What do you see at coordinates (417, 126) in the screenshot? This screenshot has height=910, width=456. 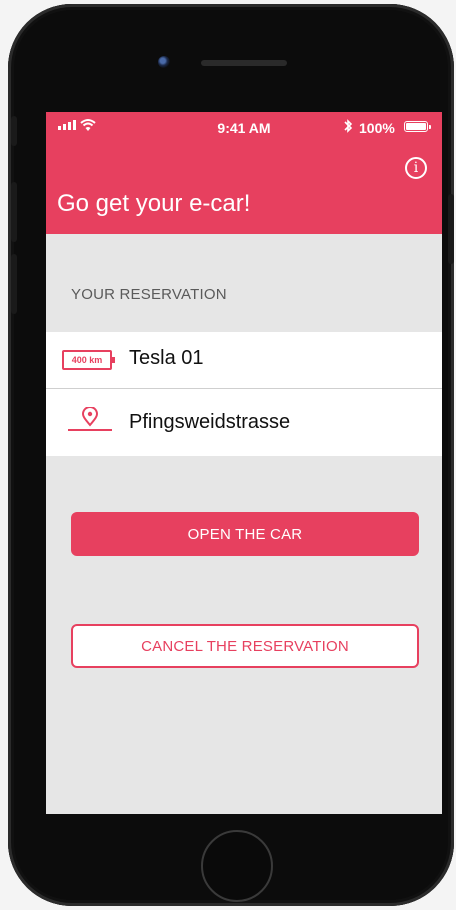 I see `battery-icon` at bounding box center [417, 126].